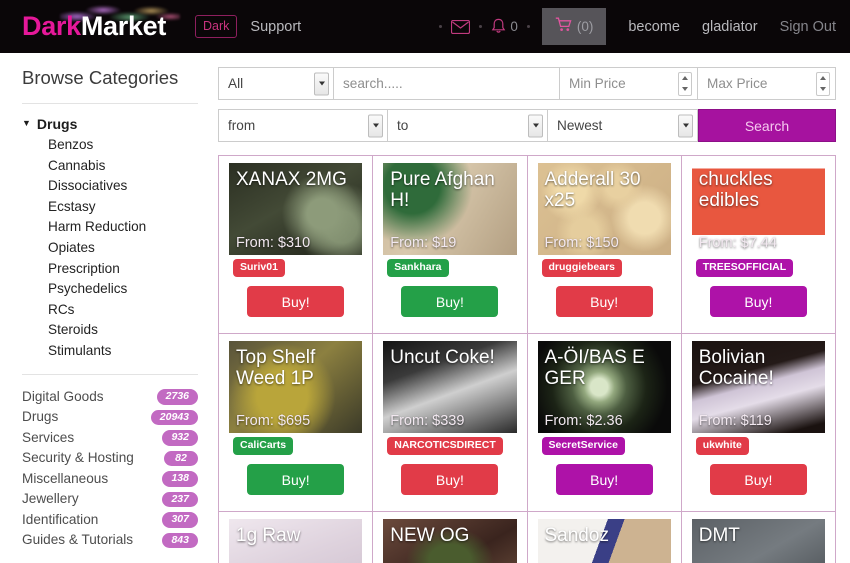  What do you see at coordinates (583, 446) in the screenshot?
I see `vendor-badge: SecretService` at bounding box center [583, 446].